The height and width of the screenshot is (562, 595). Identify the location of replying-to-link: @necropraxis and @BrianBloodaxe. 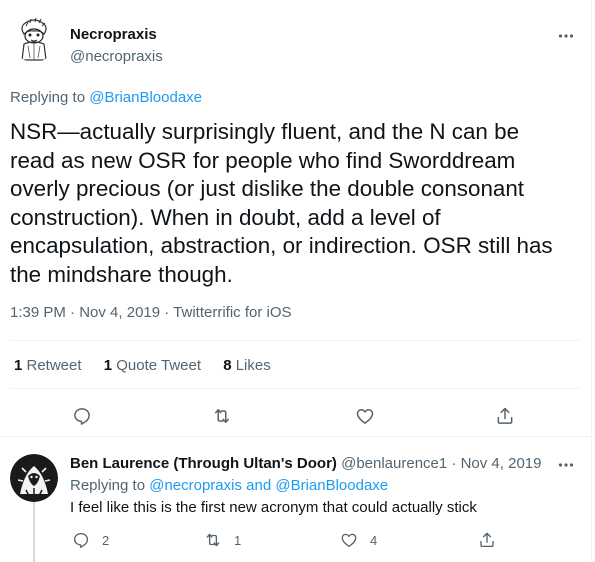
(268, 485).